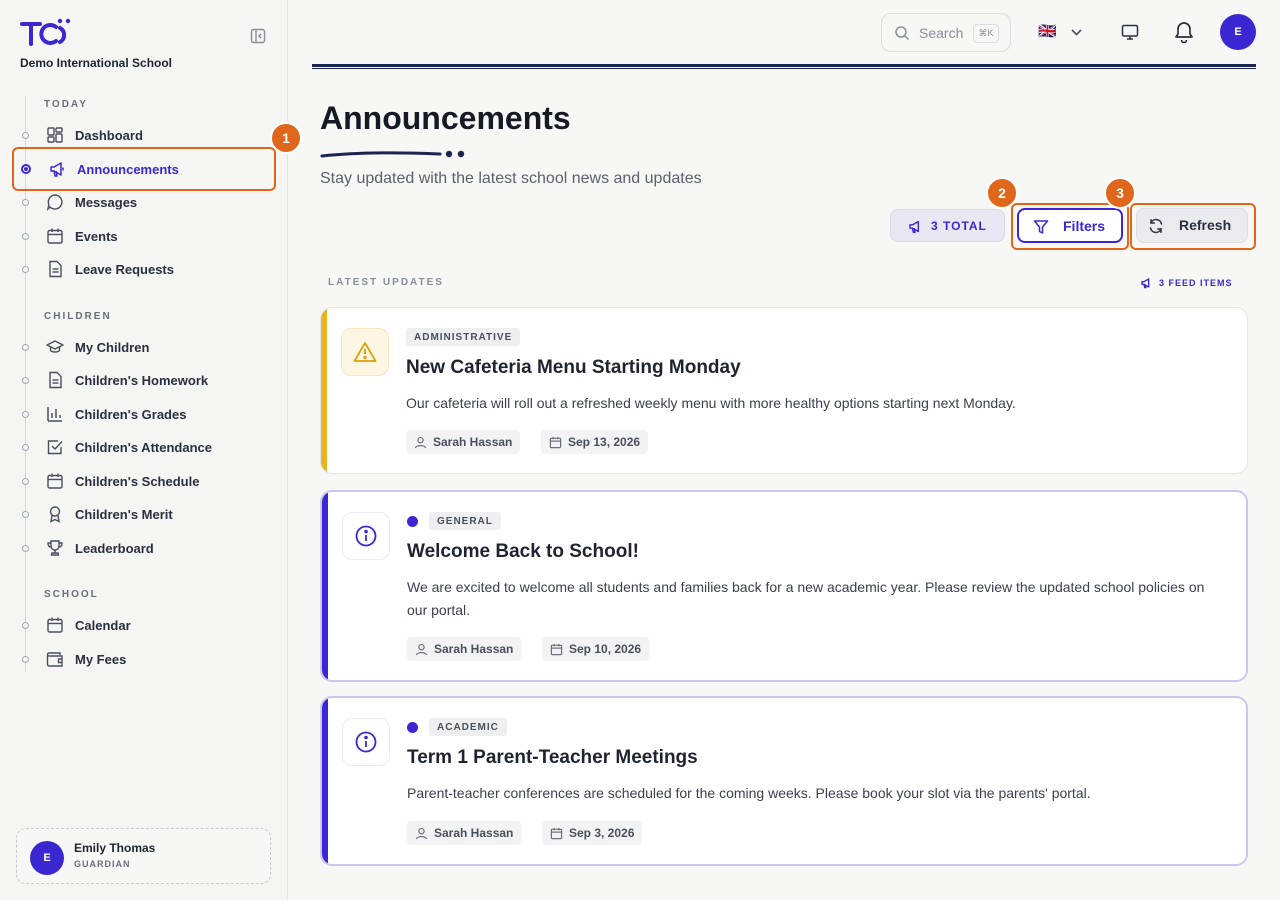 This screenshot has height=900, width=1280. I want to click on sidebar-item-childrens-schedule: Children's Schedule, so click(144, 481).